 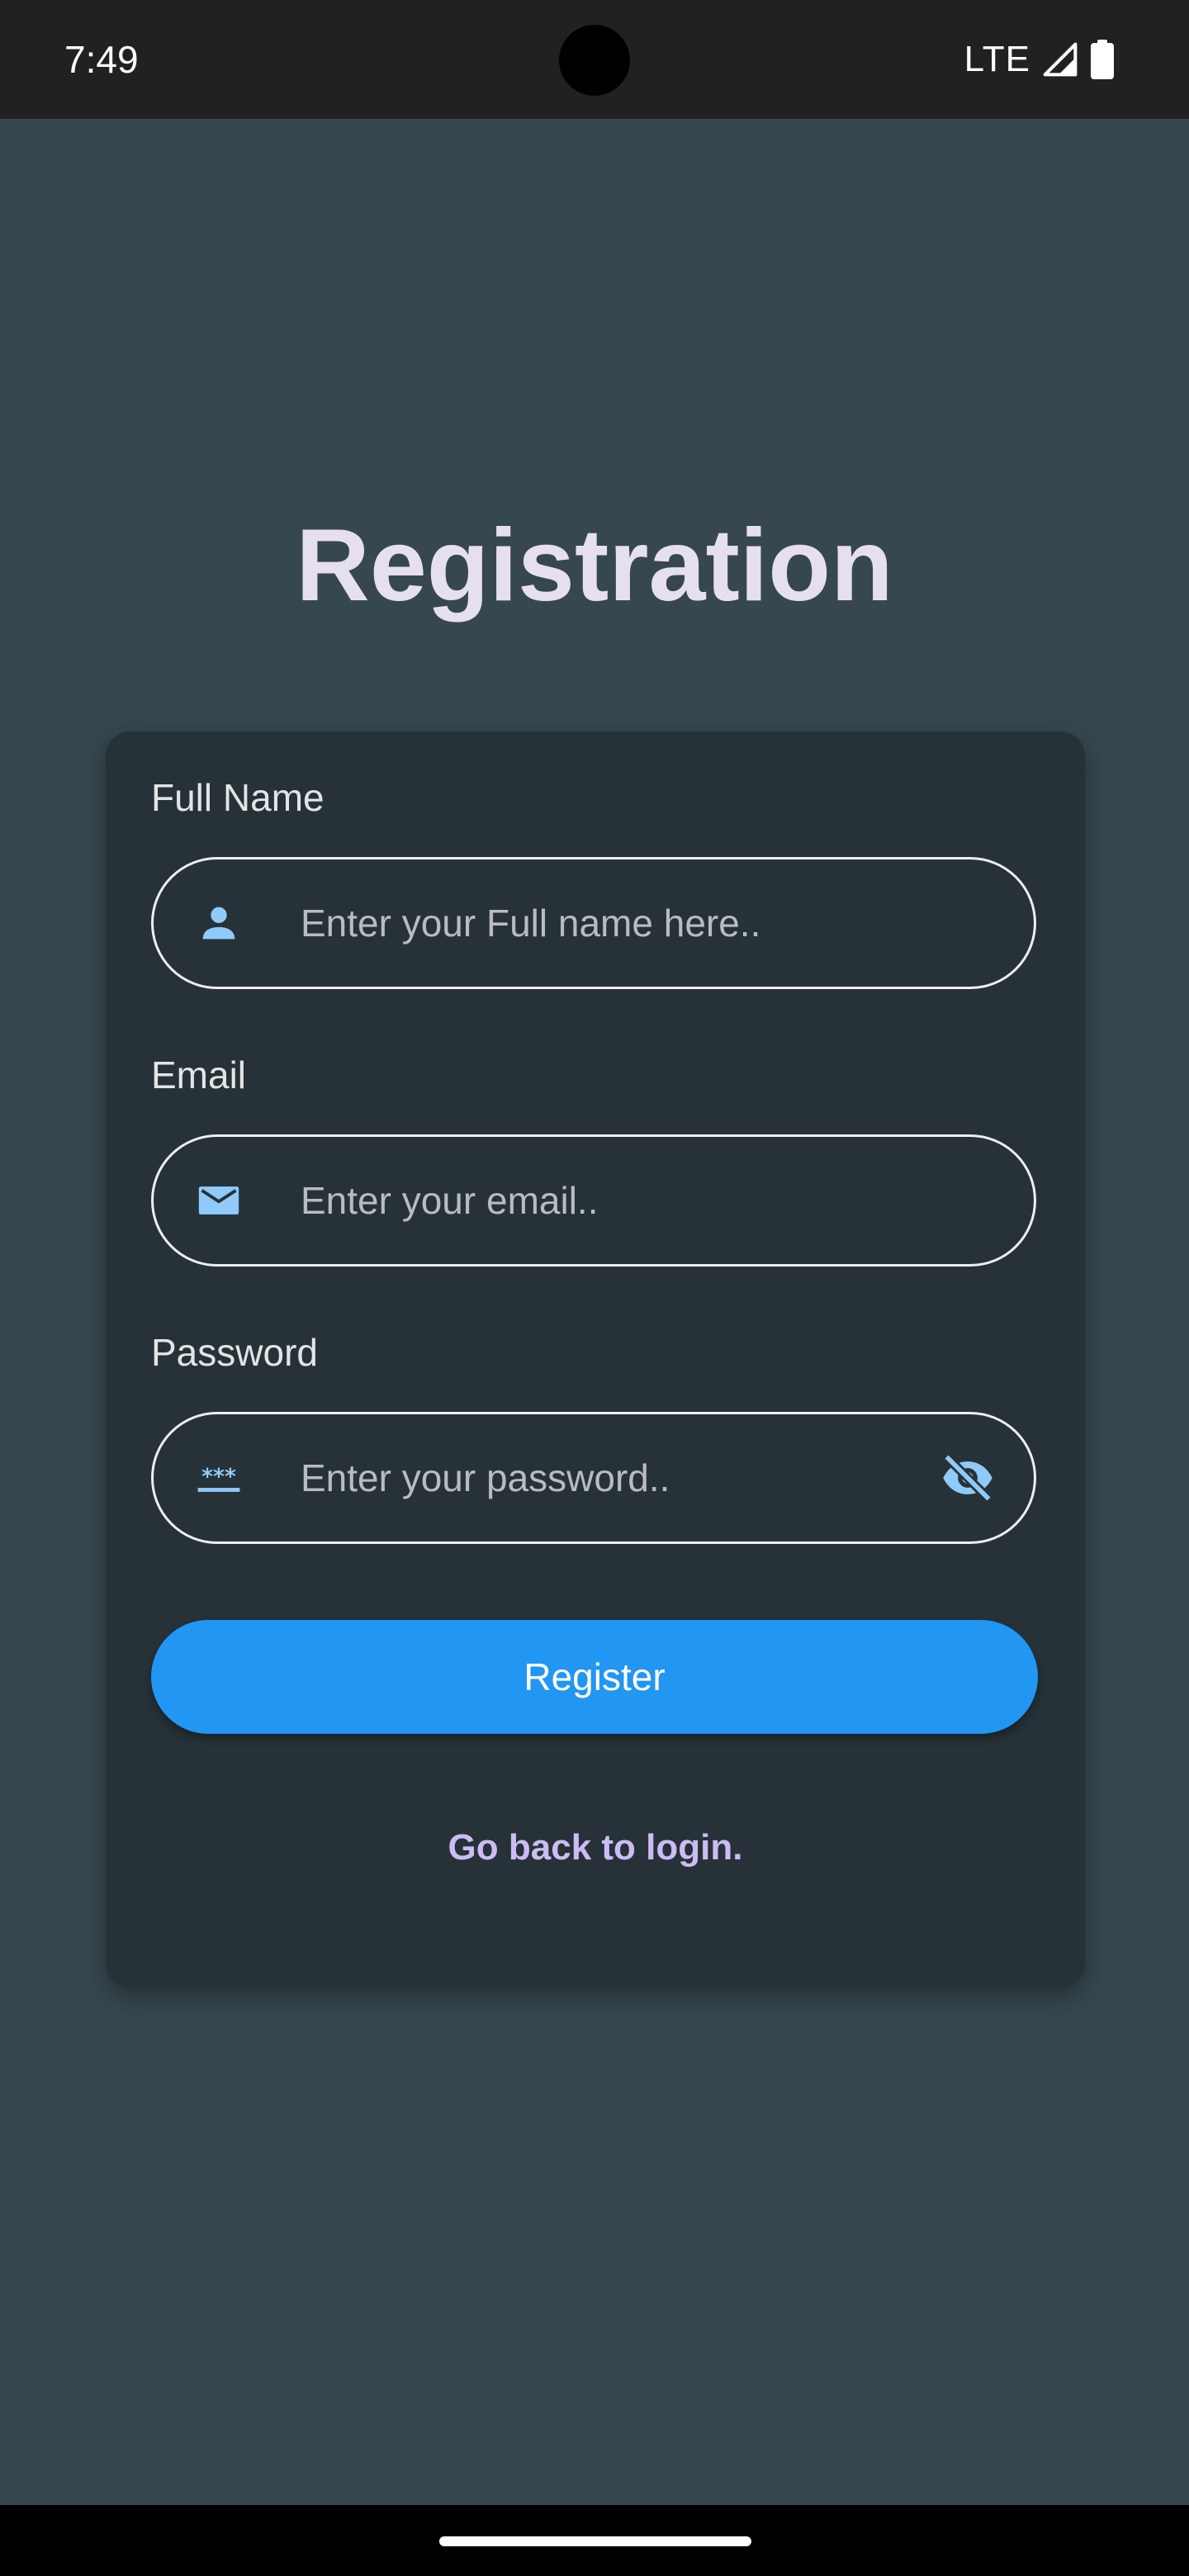 What do you see at coordinates (968, 1478) in the screenshot?
I see `visibility-off-icon` at bounding box center [968, 1478].